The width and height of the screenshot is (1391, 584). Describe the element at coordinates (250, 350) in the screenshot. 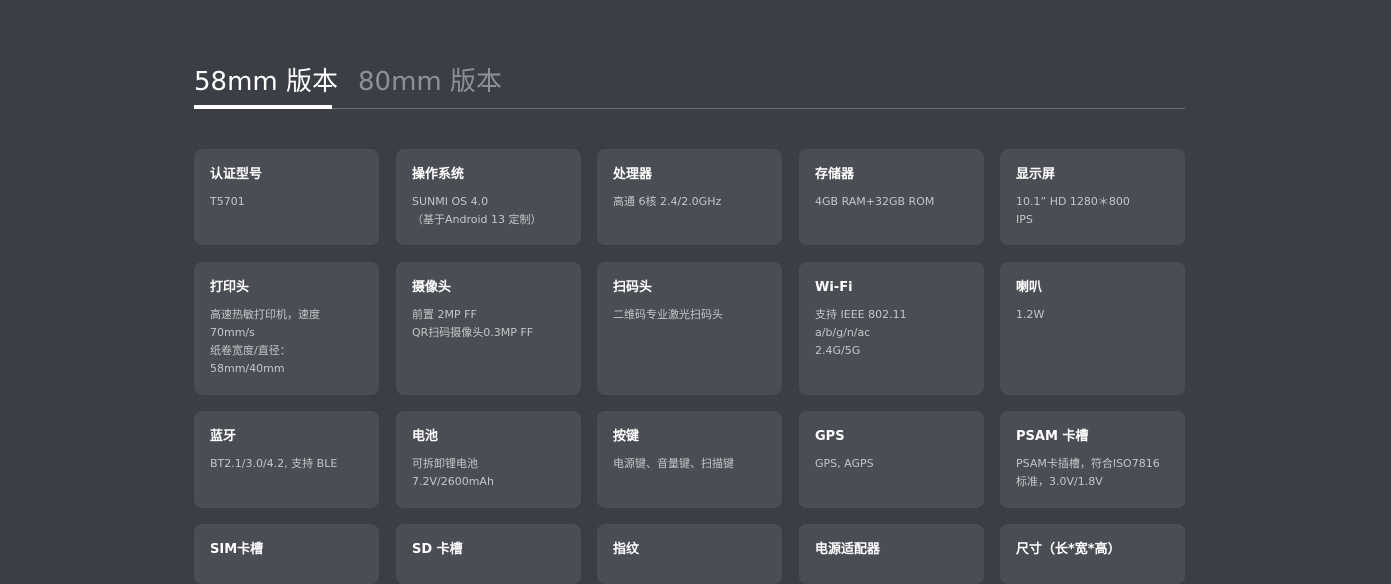

I see `spec-value: 纸卷宽度/直径：` at that location.